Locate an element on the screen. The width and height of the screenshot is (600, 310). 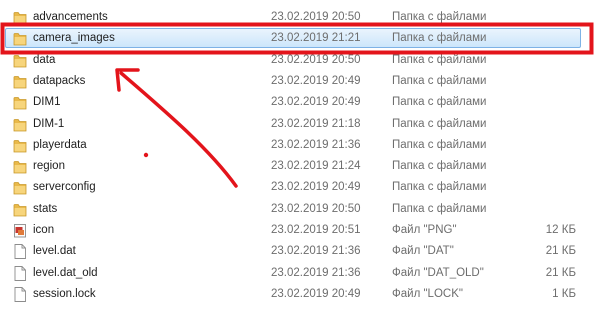
file-date: 23.02.2019 21:21 is located at coordinates (316, 38).